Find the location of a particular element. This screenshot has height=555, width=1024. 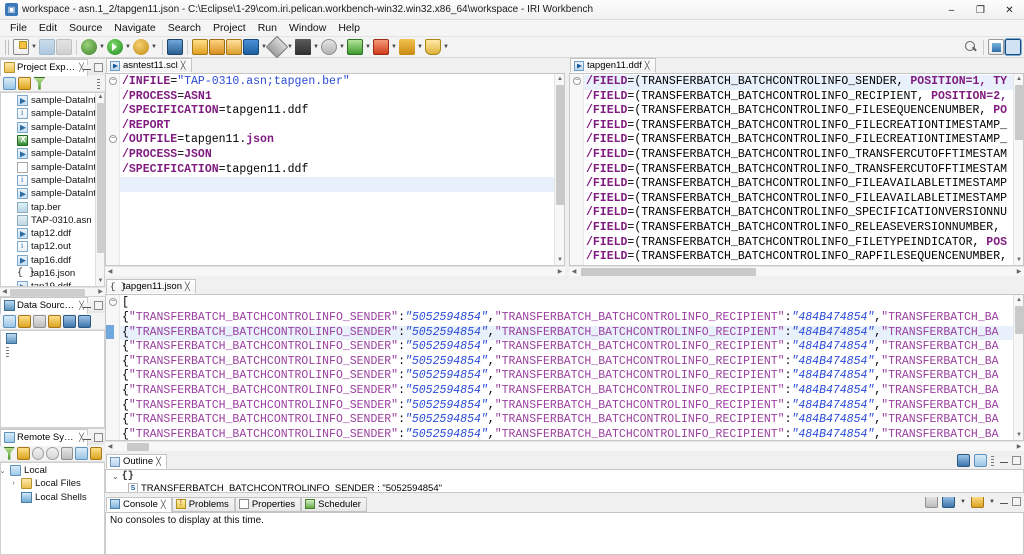

json-editor-vscrollbar: ▲ ▼ is located at coordinates (1018, 367).